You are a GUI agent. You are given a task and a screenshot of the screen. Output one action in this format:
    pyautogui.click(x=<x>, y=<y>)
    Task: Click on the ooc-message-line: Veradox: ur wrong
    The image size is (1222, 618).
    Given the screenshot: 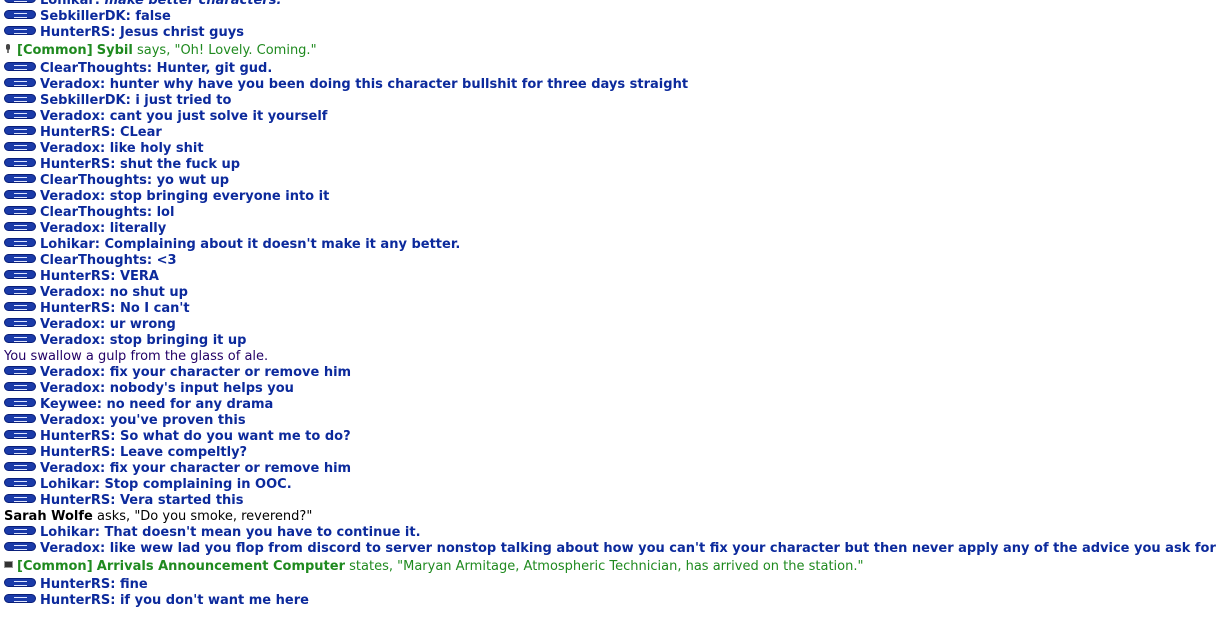 What is the action you would take?
    pyautogui.click(x=613, y=325)
    